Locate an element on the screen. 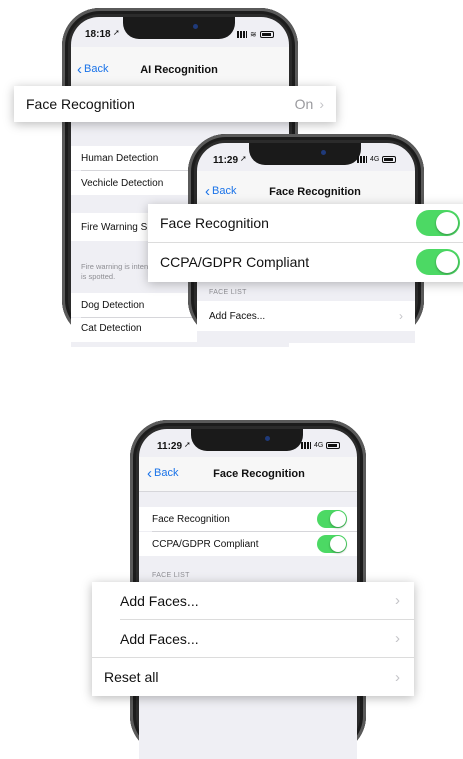  row-label: Dog Detection is located at coordinates (113, 305).